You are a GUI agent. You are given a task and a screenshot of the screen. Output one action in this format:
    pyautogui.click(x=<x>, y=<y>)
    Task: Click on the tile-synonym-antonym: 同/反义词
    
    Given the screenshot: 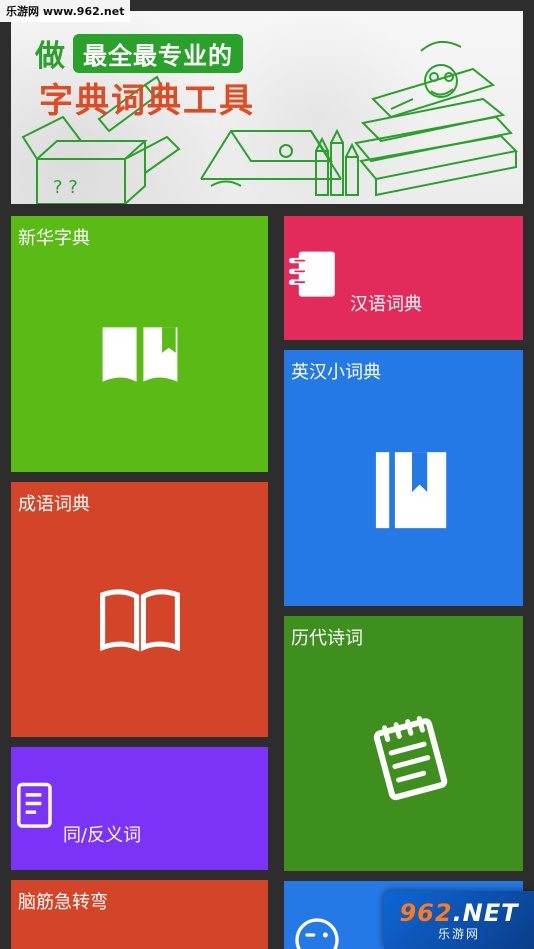 What is the action you would take?
    pyautogui.click(x=139, y=808)
    